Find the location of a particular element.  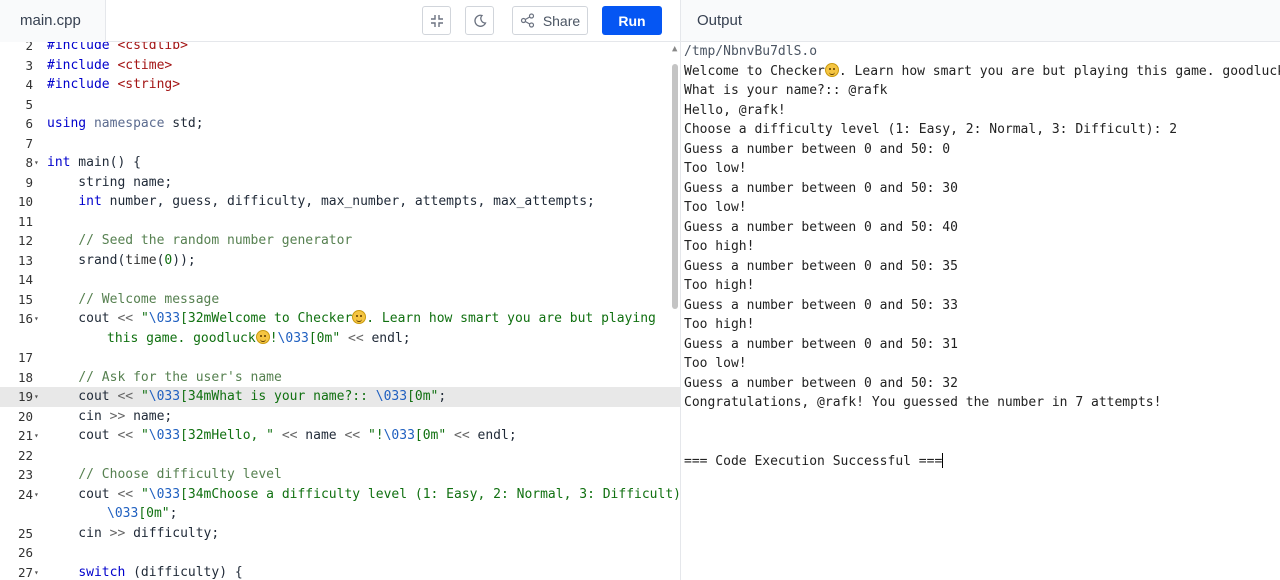

compress-icon is located at coordinates (436, 20).